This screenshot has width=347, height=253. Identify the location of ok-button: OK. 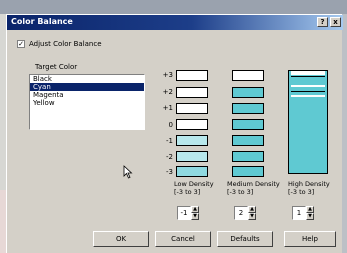
(121, 239).